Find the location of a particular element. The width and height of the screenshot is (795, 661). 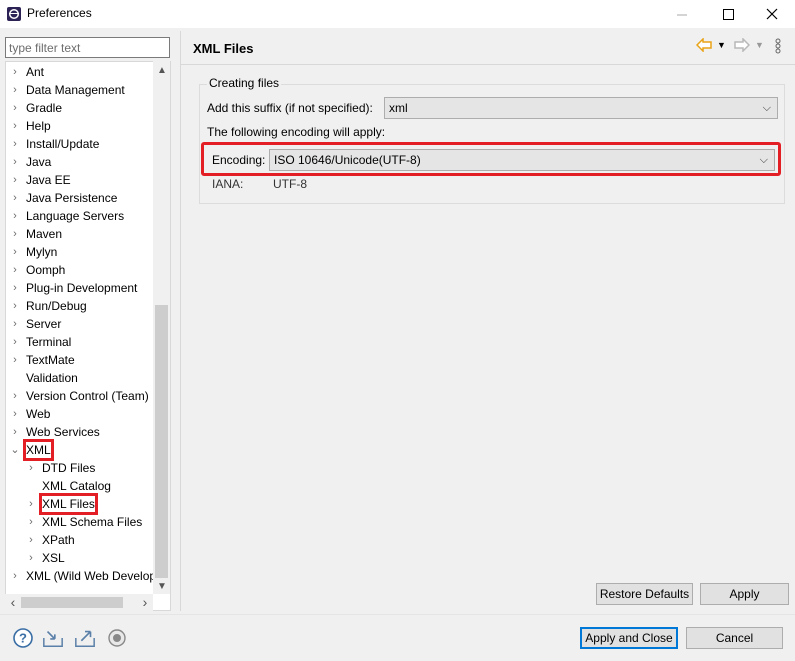

tree-item-label: Install/Update is located at coordinates (63, 144).